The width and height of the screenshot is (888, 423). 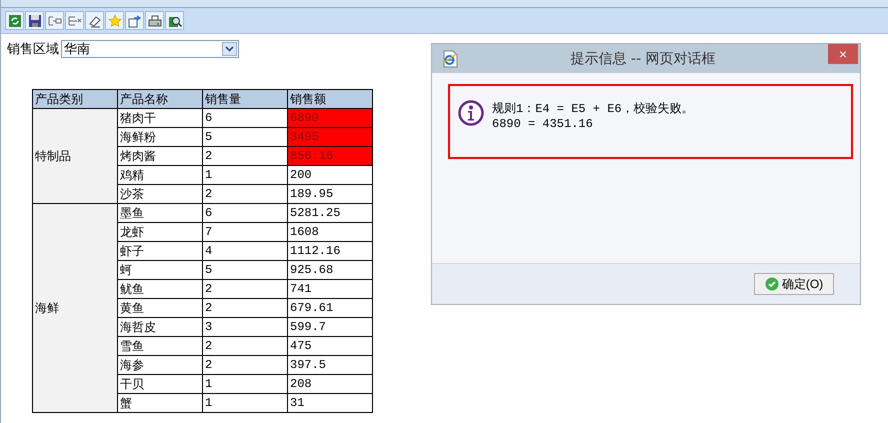 I want to click on region-dropdown: 华南, so click(x=150, y=49).